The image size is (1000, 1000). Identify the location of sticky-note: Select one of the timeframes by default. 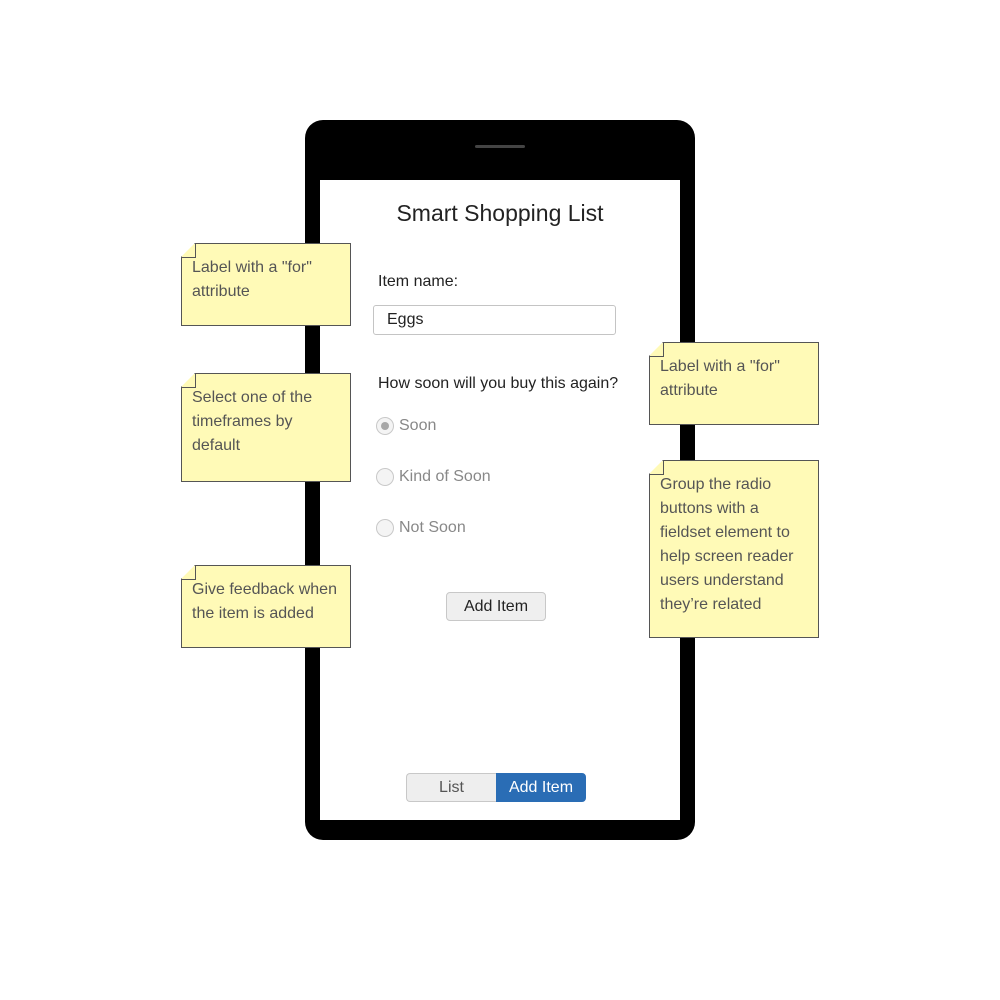
(266, 427).